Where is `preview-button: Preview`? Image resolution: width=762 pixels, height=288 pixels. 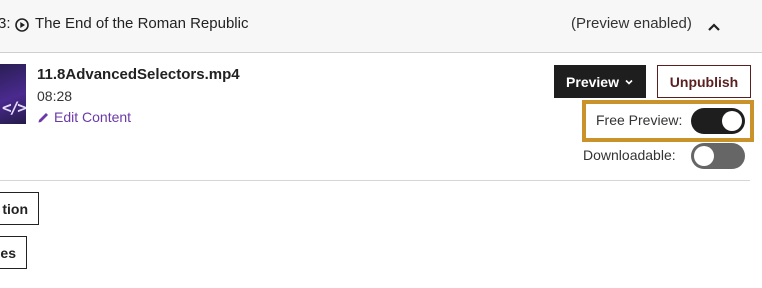
preview-button: Preview is located at coordinates (600, 81).